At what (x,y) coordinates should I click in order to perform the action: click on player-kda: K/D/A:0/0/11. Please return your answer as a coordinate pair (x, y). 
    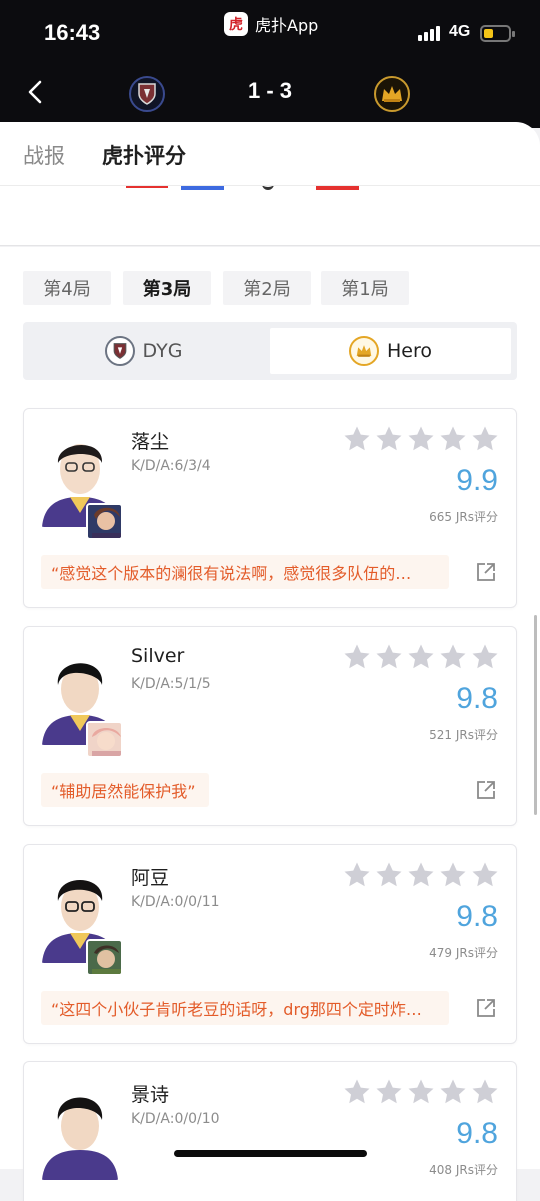
    Looking at the image, I should click on (175, 902).